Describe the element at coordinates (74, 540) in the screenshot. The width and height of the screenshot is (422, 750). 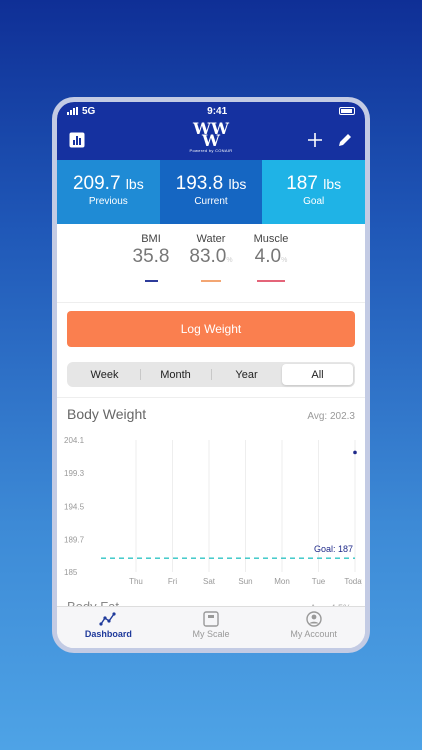
I see `y-tick-label: 189.7` at that location.